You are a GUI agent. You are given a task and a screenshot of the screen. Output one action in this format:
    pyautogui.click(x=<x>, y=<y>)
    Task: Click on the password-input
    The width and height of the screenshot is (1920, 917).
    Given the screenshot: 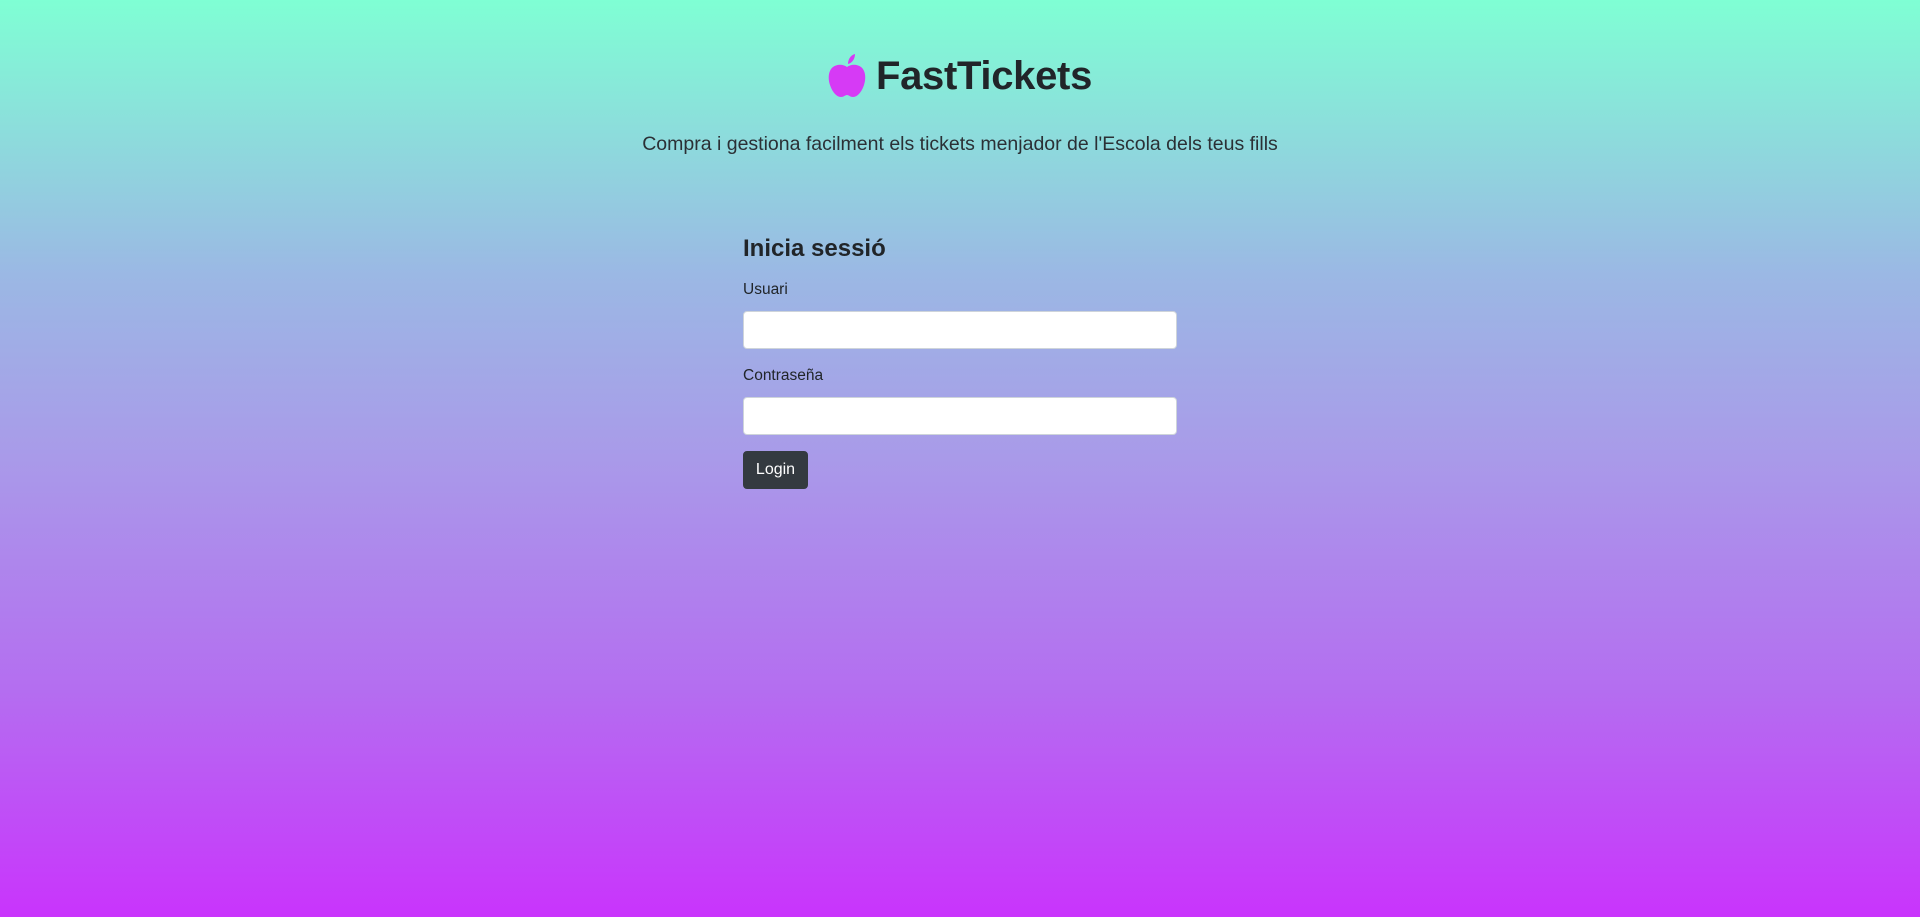 What is the action you would take?
    pyautogui.click(x=960, y=416)
    